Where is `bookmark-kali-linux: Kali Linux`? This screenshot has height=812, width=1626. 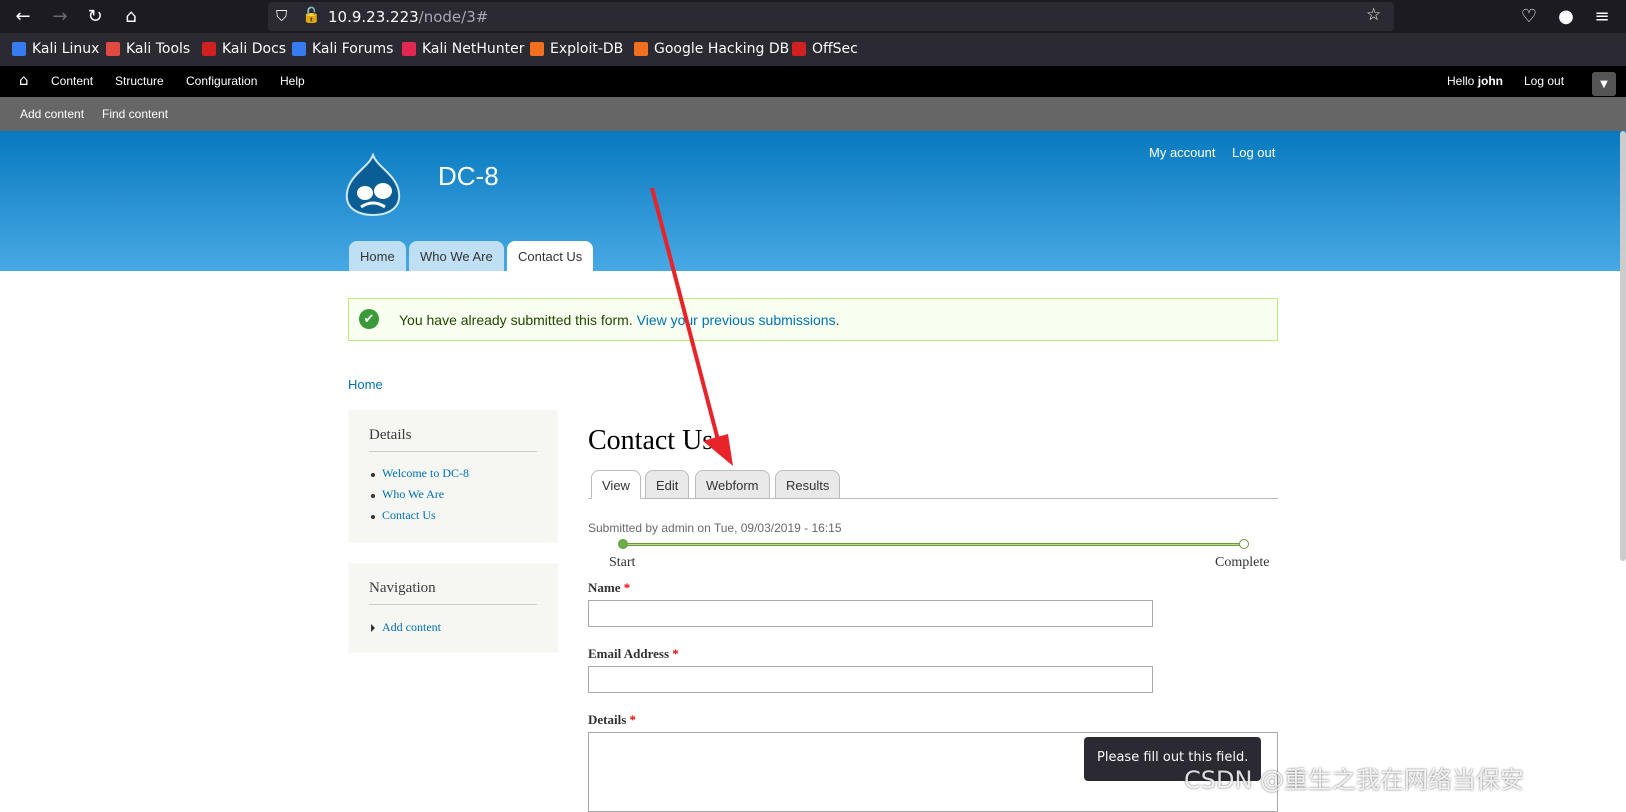 bookmark-kali-linux: Kali Linux is located at coordinates (55, 49).